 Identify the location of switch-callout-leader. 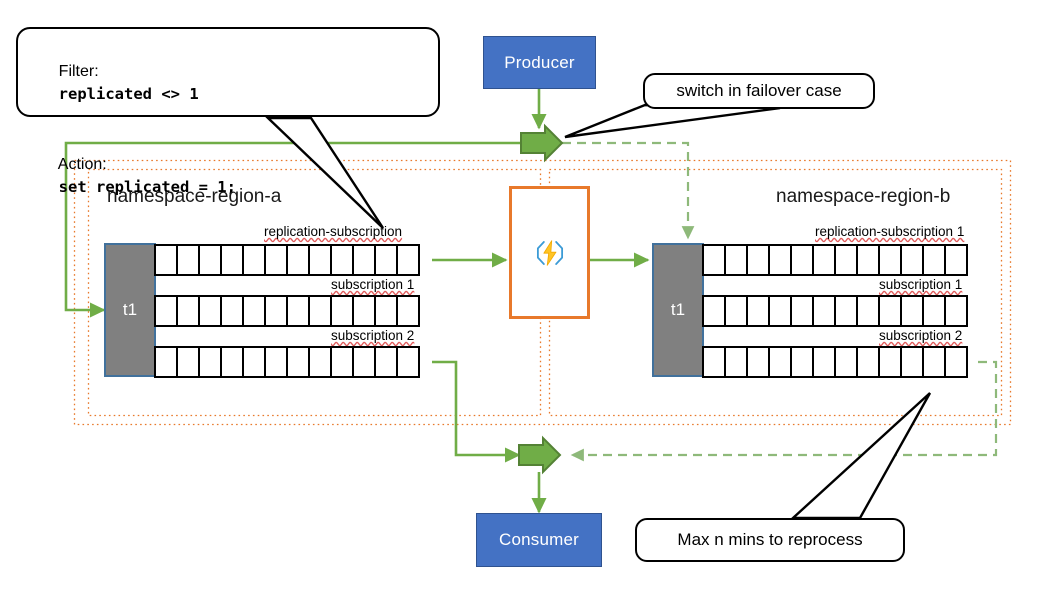
(672, 121).